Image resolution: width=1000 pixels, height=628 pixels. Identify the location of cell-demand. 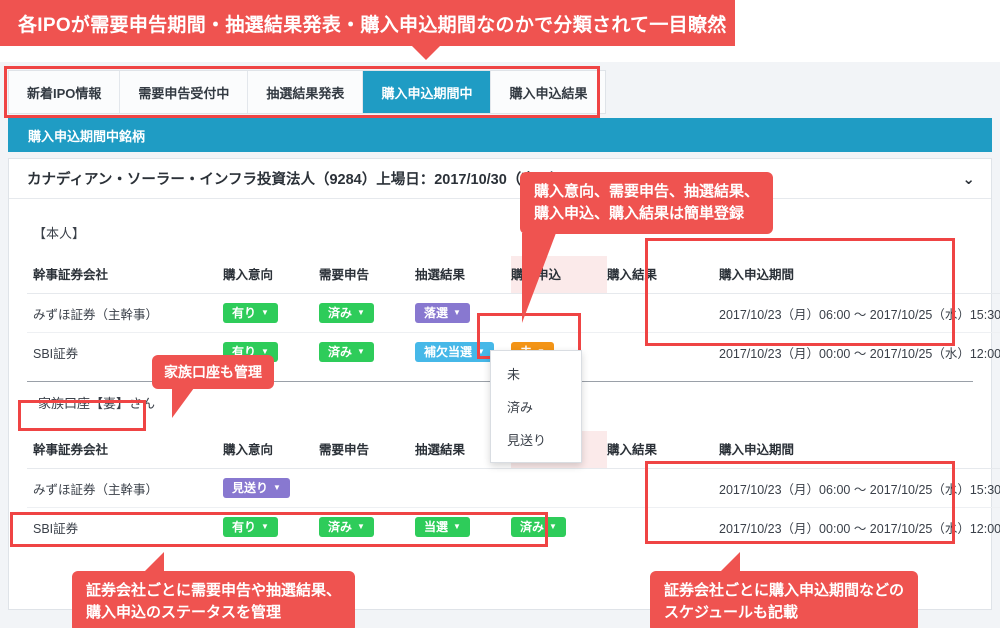
(367, 488).